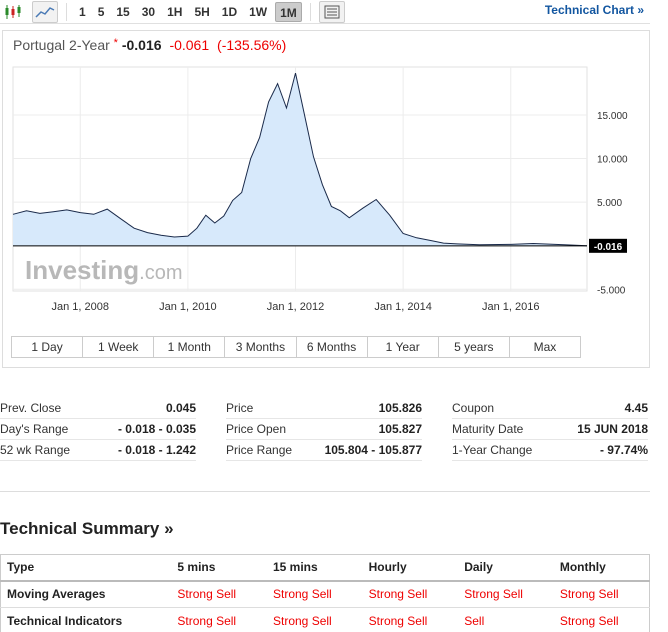 Image resolution: width=668 pixels, height=632 pixels. Describe the element at coordinates (256, 429) in the screenshot. I see `stat-label: Price Open` at that location.